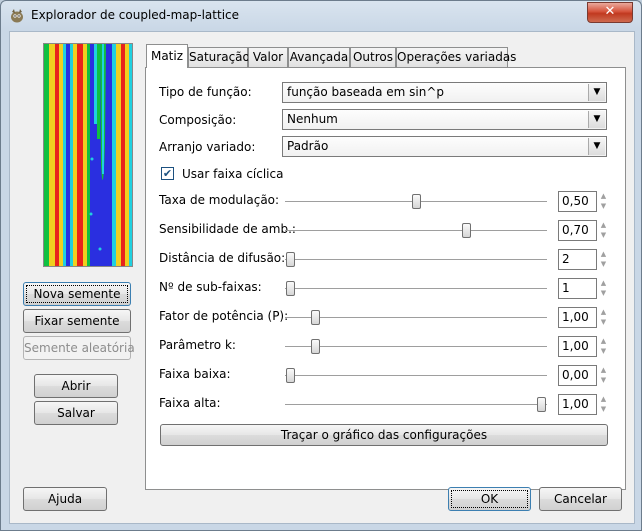 The height and width of the screenshot is (531, 642). Describe the element at coordinates (416, 259) in the screenshot. I see `diffusion-distance-slider` at that location.